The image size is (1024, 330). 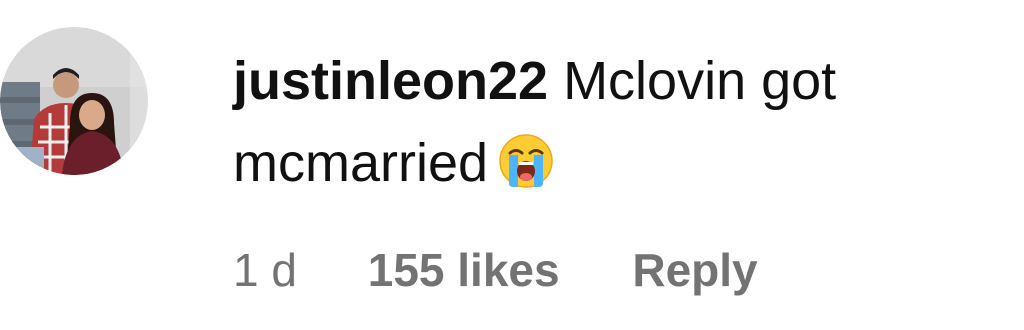 I want to click on comment-time: 1 d, so click(x=265, y=270).